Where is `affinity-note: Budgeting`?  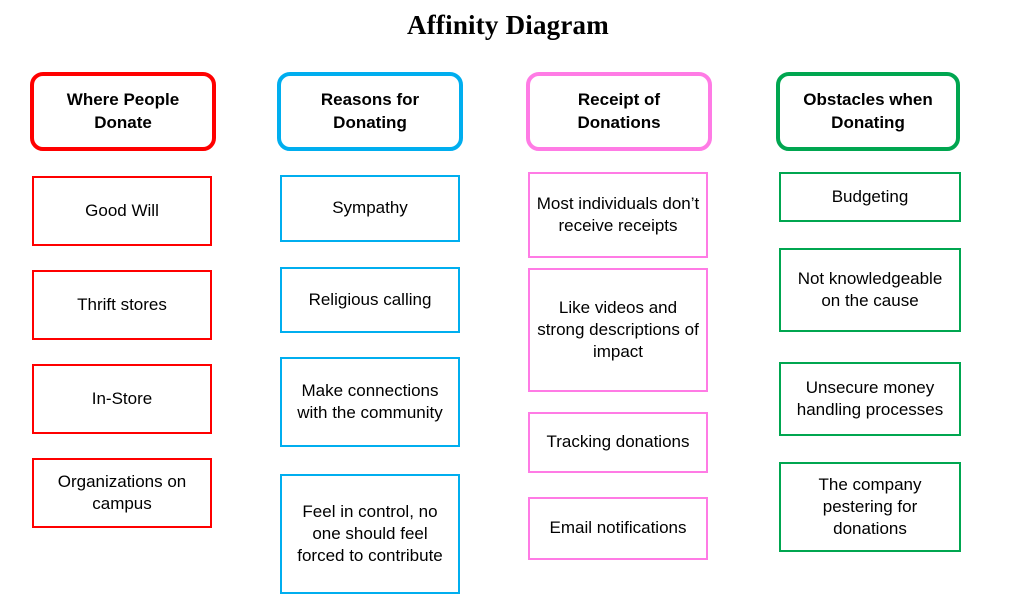
affinity-note: Budgeting is located at coordinates (870, 197).